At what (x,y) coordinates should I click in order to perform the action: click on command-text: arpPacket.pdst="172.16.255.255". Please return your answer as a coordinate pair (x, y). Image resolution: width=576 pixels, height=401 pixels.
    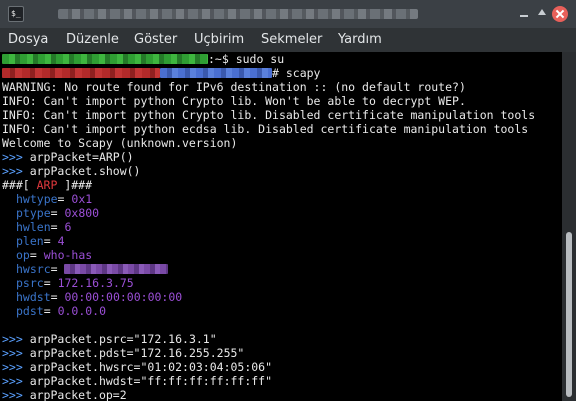
    Looking at the image, I should click on (137, 353).